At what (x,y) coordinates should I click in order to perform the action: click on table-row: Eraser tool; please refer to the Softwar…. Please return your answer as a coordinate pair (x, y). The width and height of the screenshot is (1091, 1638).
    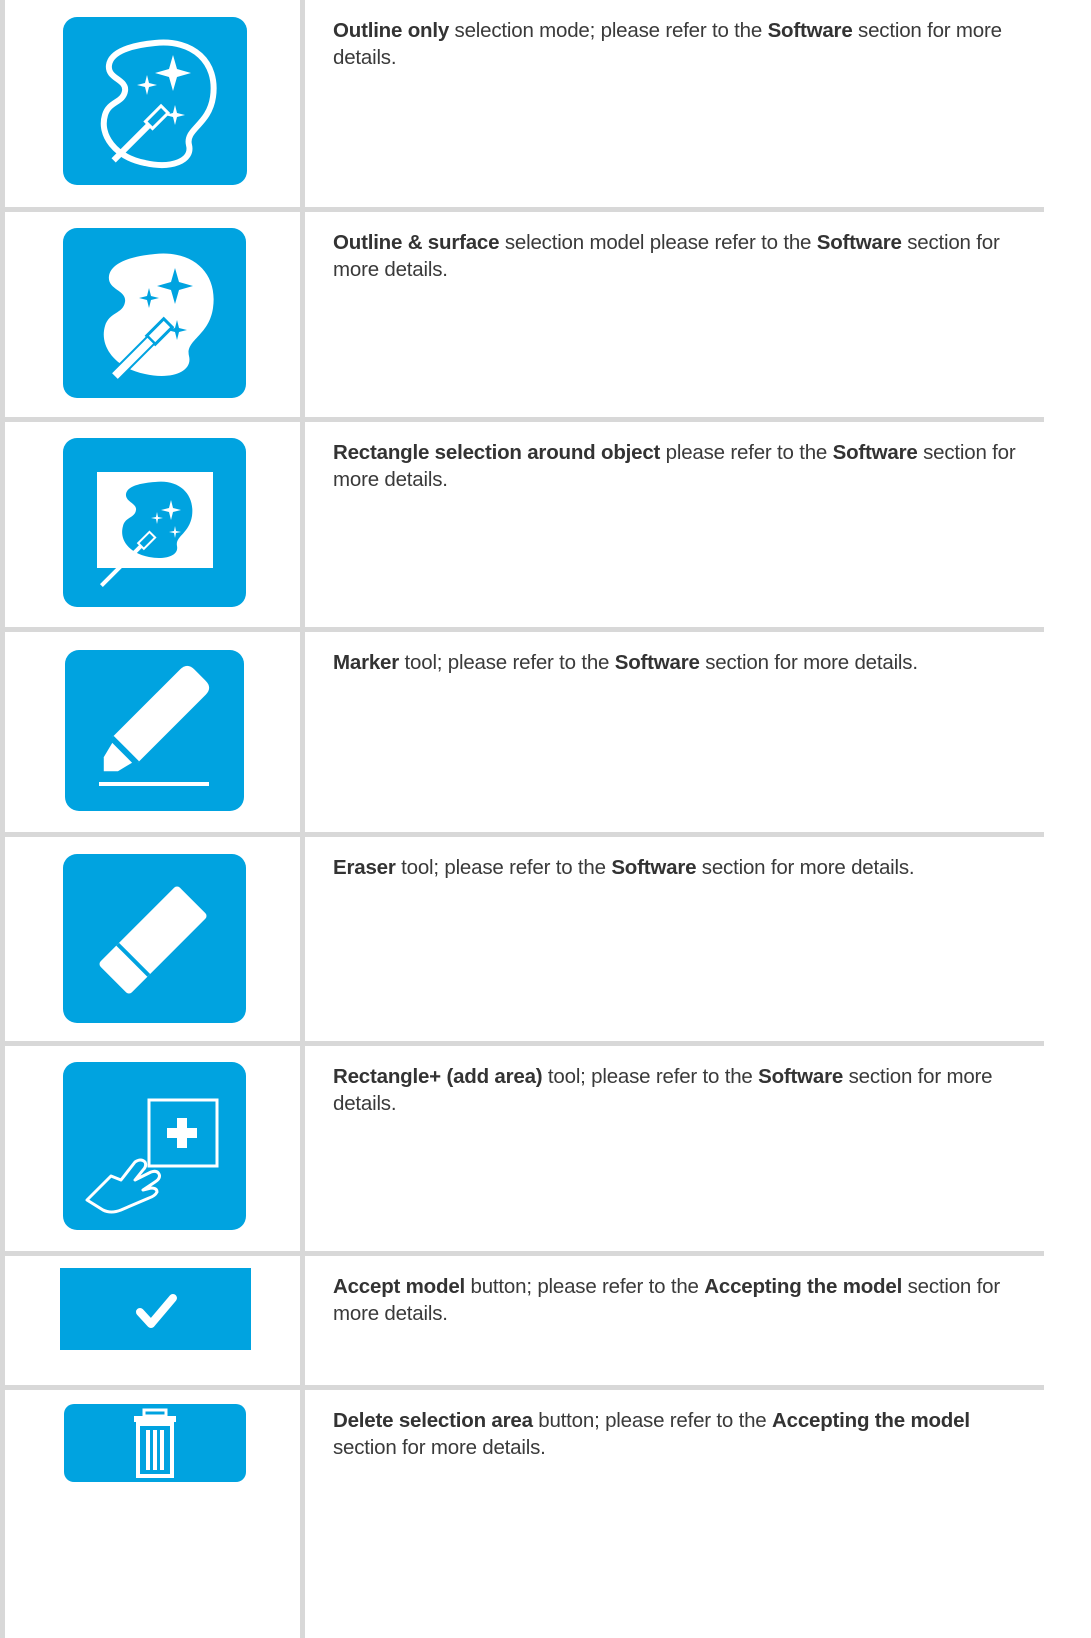
    Looking at the image, I should click on (522, 939).